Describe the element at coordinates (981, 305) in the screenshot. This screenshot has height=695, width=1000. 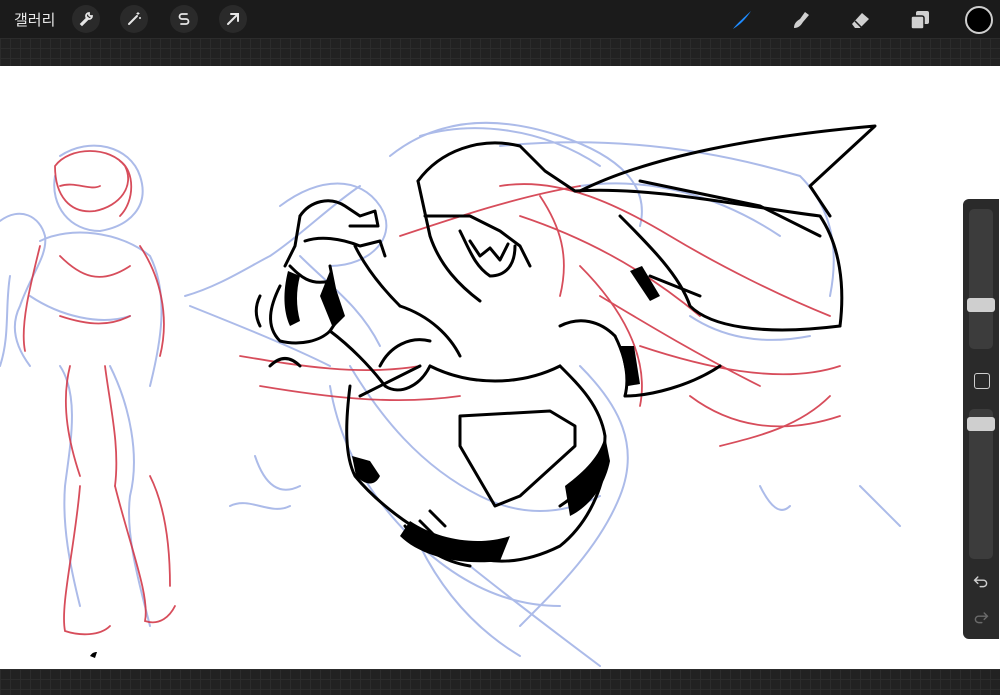
I see `brush-size-thumb` at that location.